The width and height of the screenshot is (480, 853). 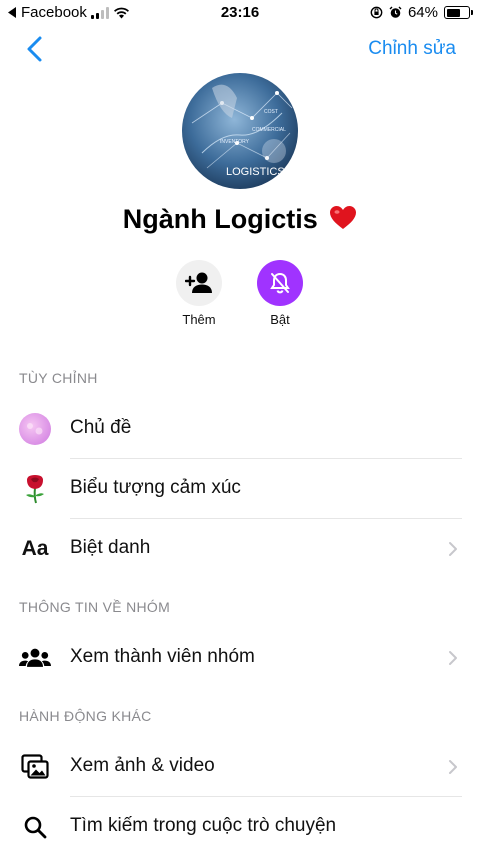 I want to click on avatar-subtext-2: COMMERCIAL, so click(x=269, y=130).